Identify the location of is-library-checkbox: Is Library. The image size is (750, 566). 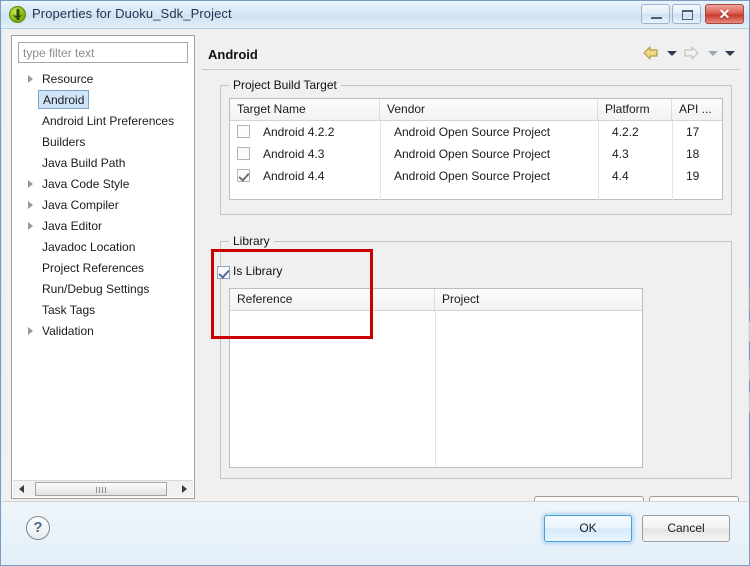
(250, 271).